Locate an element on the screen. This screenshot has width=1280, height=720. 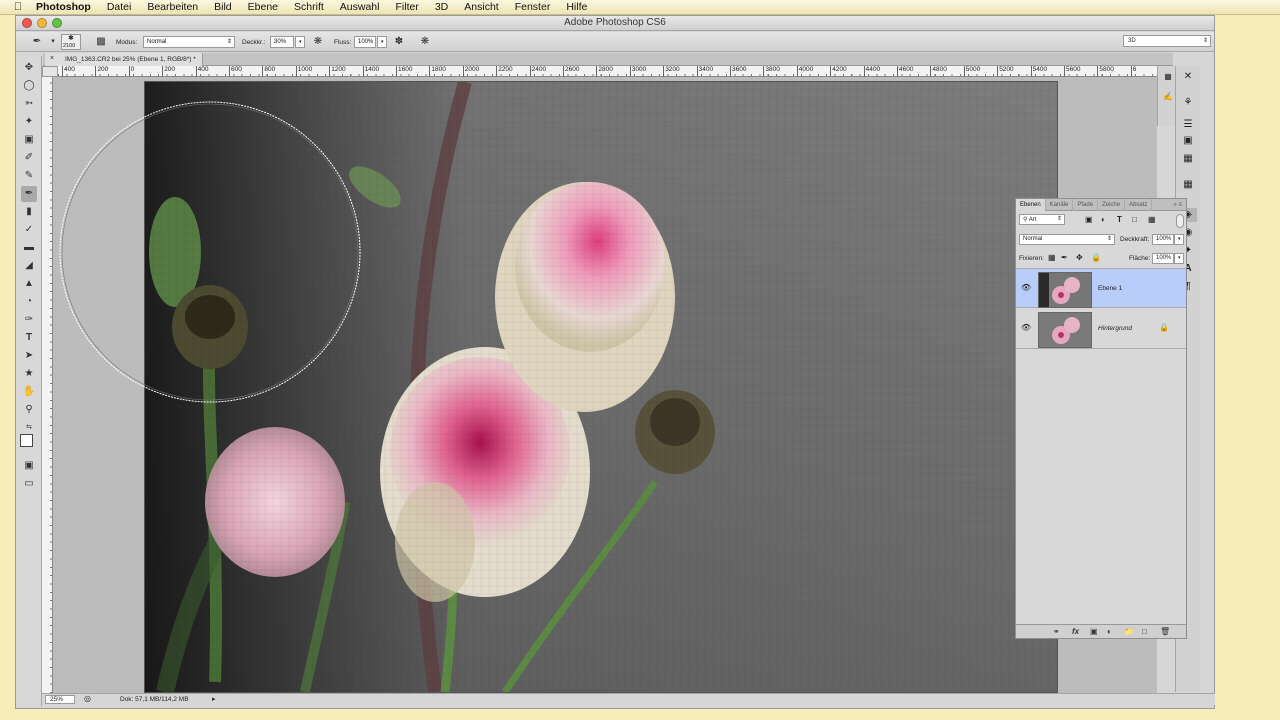
menu-auswahl: Auswahl is located at coordinates (360, 7).